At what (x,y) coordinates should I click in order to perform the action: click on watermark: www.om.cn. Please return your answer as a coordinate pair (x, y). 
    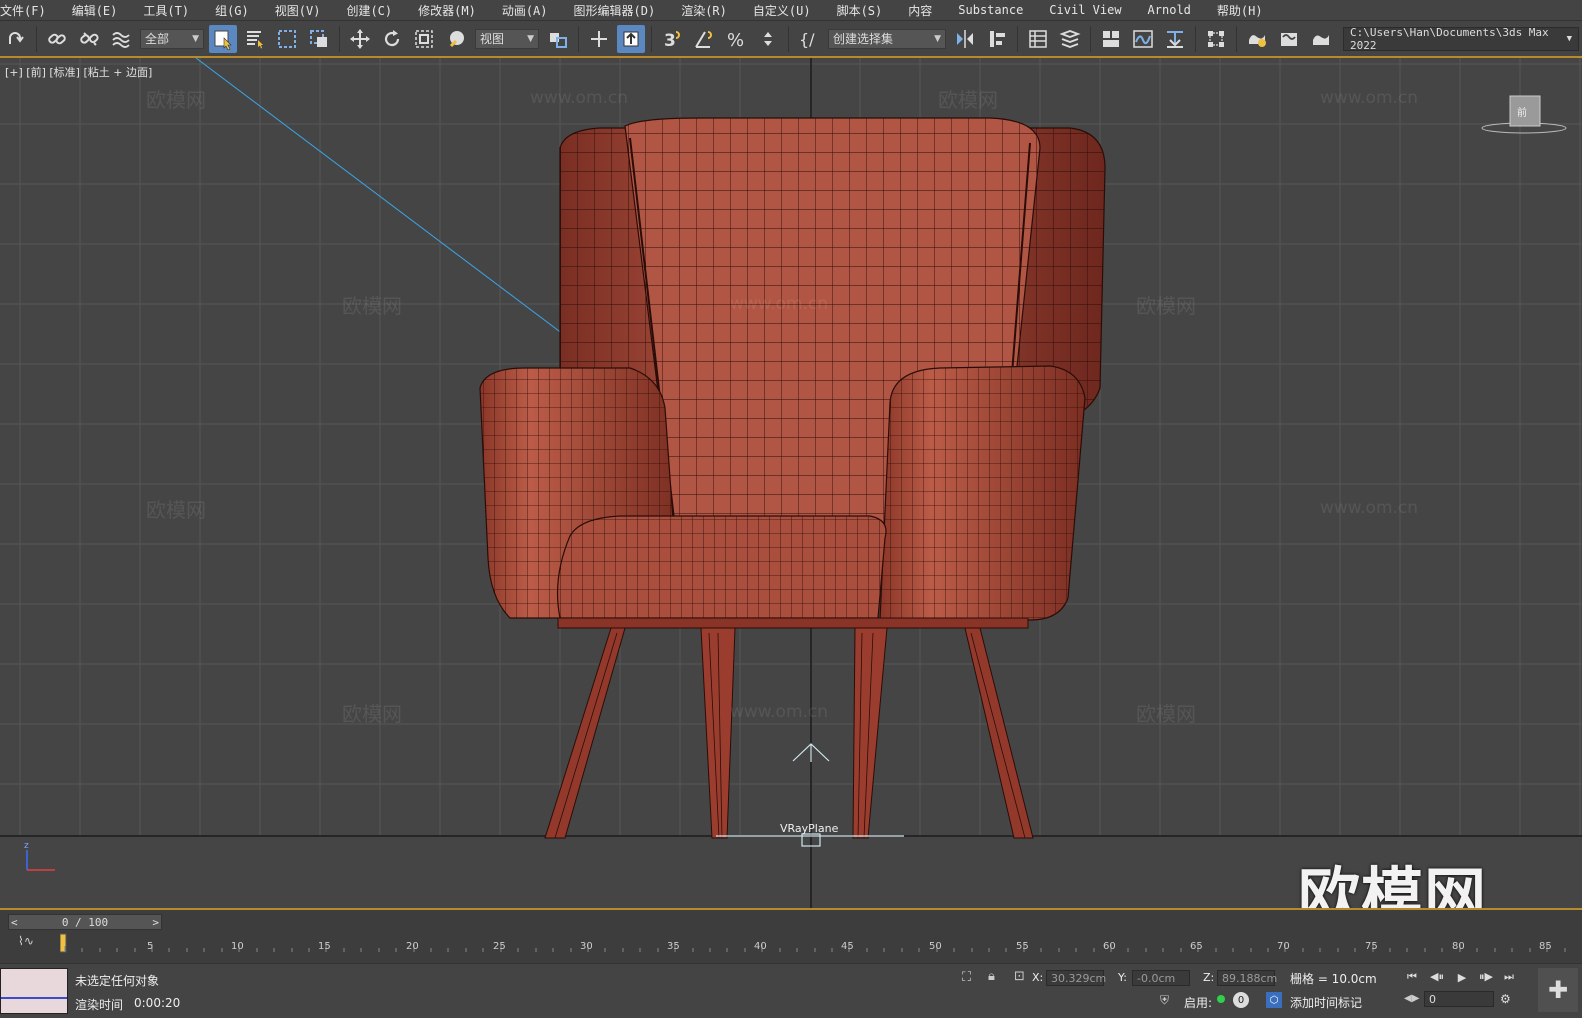
    Looking at the image, I should click on (779, 712).